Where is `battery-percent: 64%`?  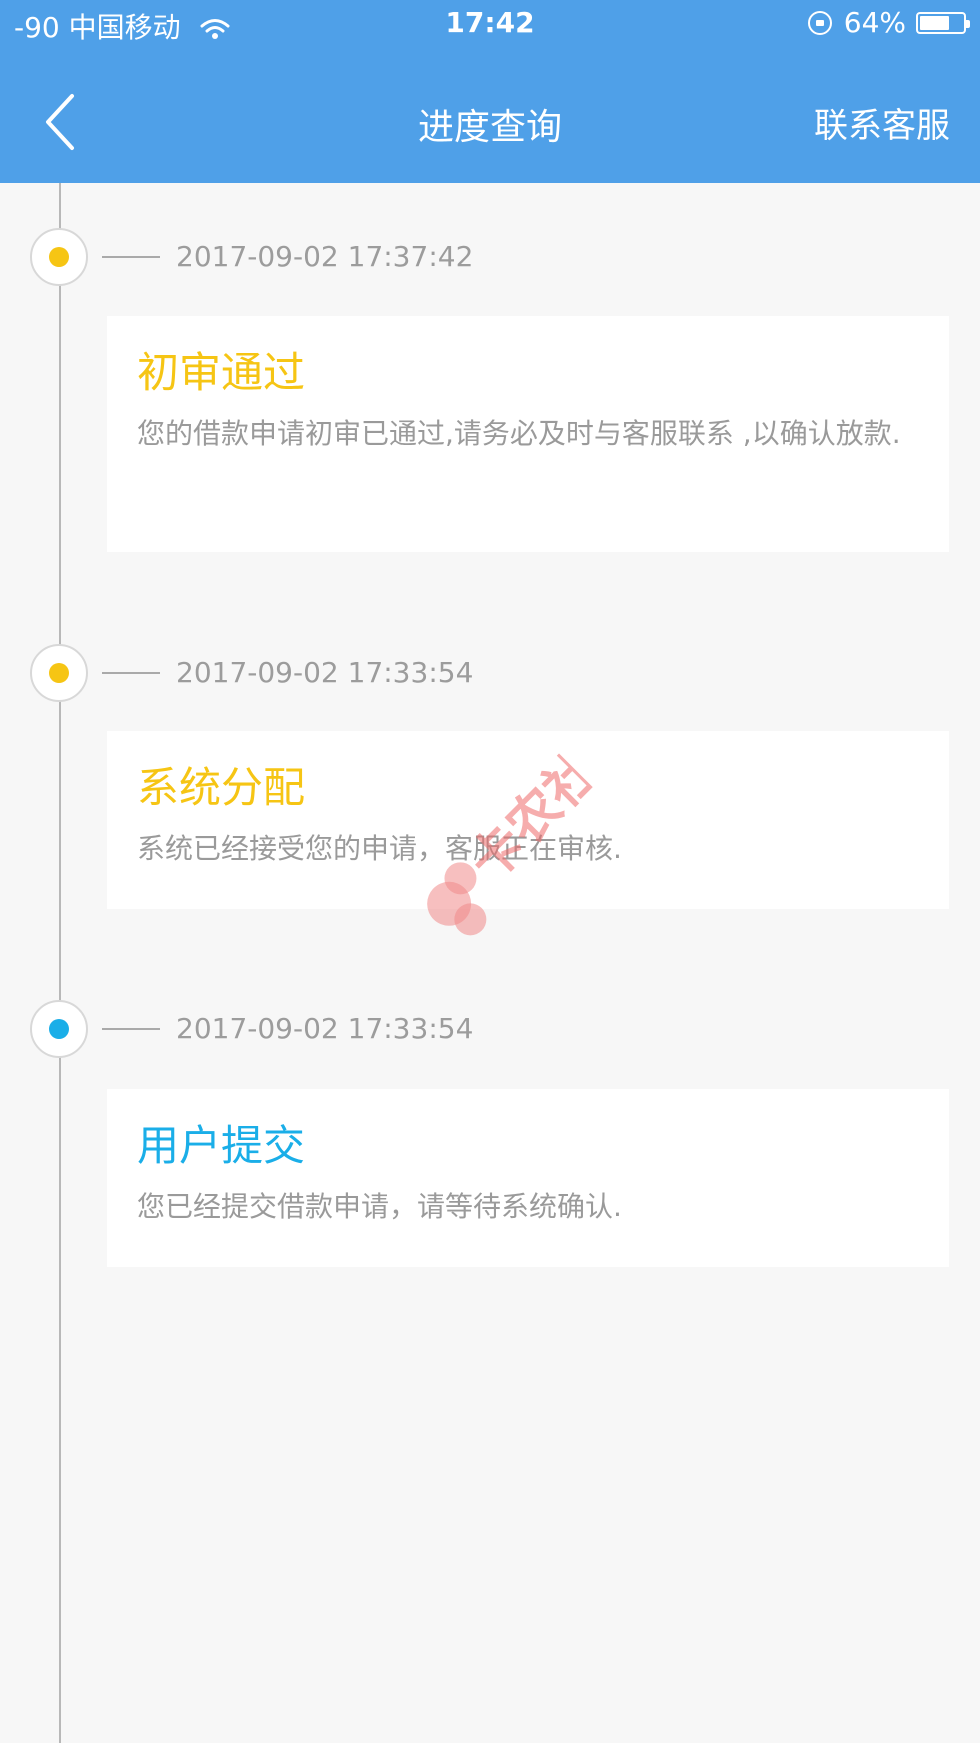
battery-percent: 64% is located at coordinates (874, 22).